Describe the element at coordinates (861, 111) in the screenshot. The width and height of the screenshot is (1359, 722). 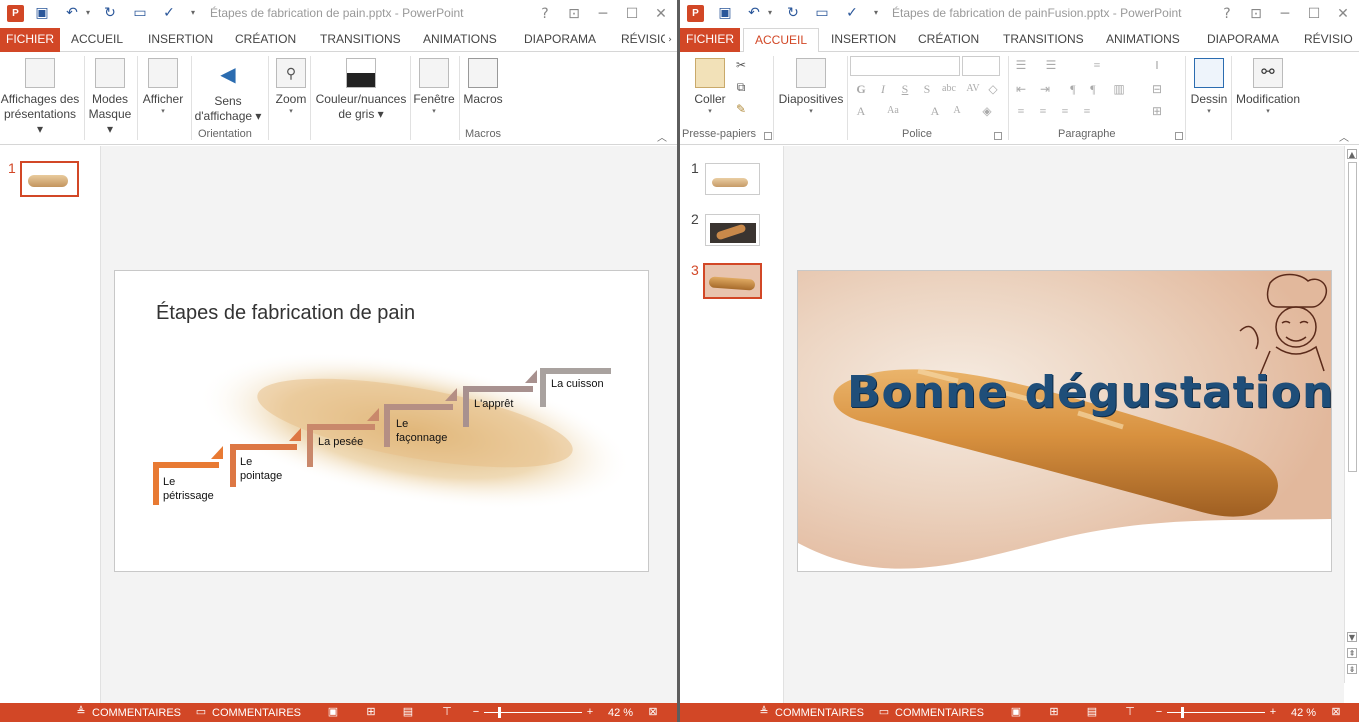
I see `font-color-icon: A` at that location.